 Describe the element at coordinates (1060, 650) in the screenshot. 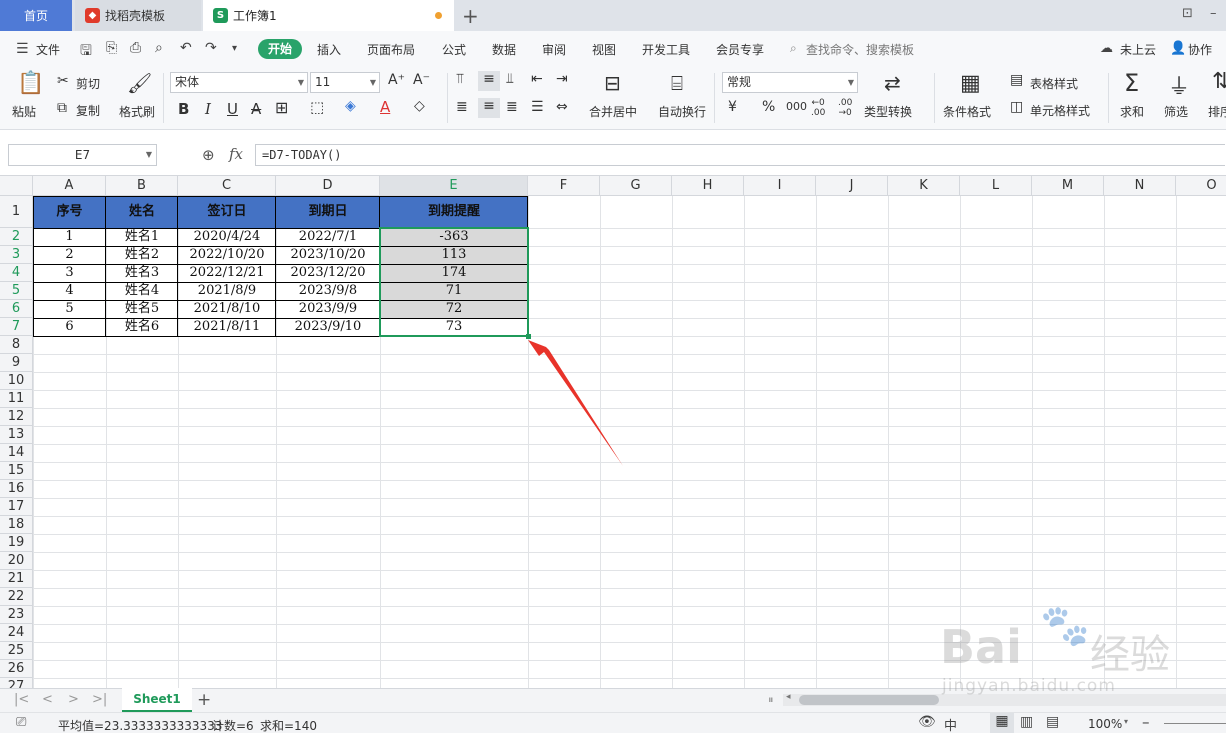

I see `baidu-jingyan-watermark: Bai 🐾 经验 jingyan.baidu.com` at that location.